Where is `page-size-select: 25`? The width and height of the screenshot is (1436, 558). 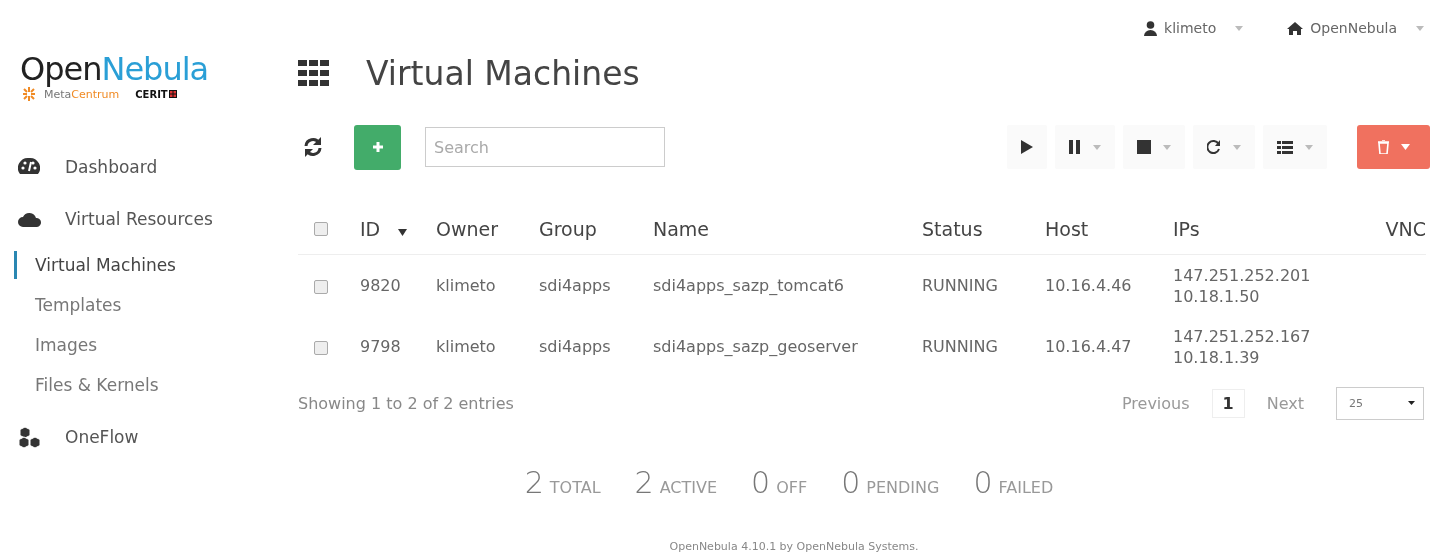
page-size-select: 25 is located at coordinates (1380, 403).